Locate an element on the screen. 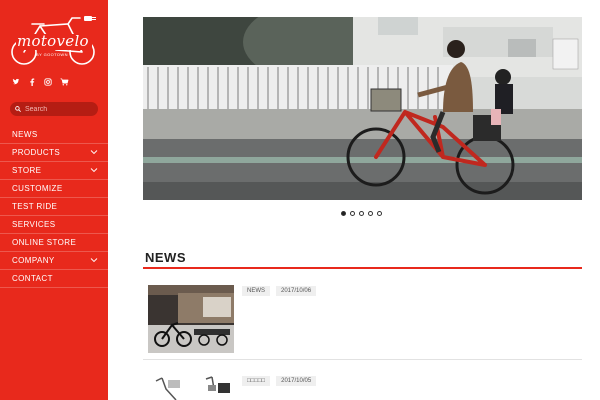 The height and width of the screenshot is (400, 600). nav-item-customize: CUSTOMIZE is located at coordinates (54, 189).